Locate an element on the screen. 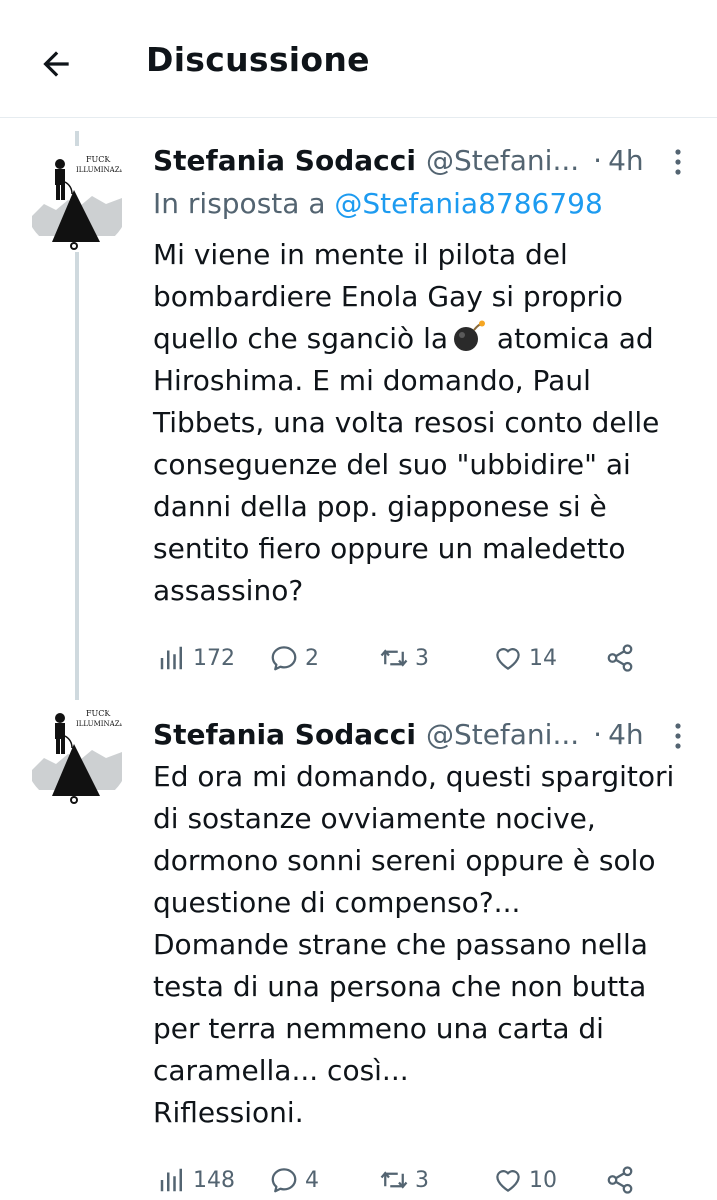 This screenshot has width=717, height=1200. top-bar: Discussione is located at coordinates (358, 59).